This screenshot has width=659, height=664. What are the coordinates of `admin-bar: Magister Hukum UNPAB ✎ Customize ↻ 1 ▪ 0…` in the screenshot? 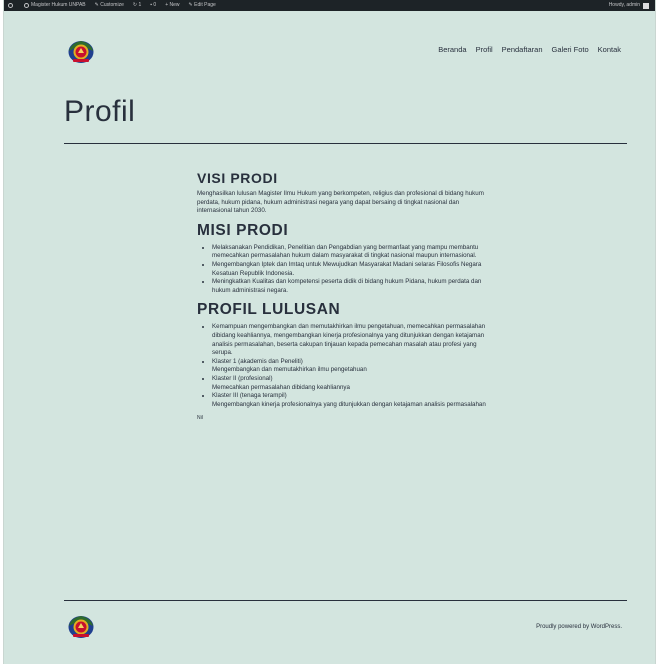 It's located at (329, 5).